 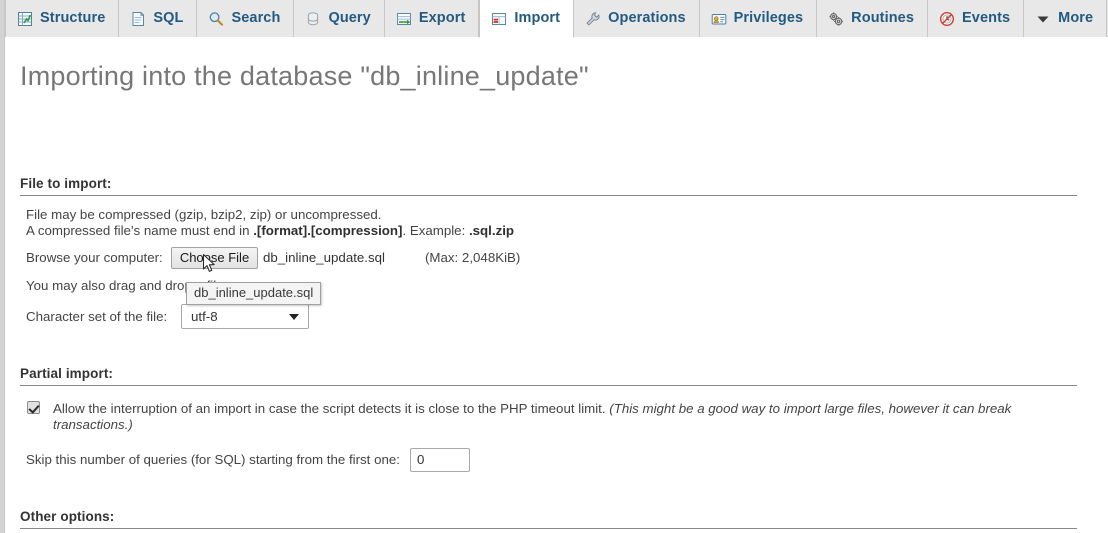 I want to click on tab-import-label: Import, so click(x=537, y=18).